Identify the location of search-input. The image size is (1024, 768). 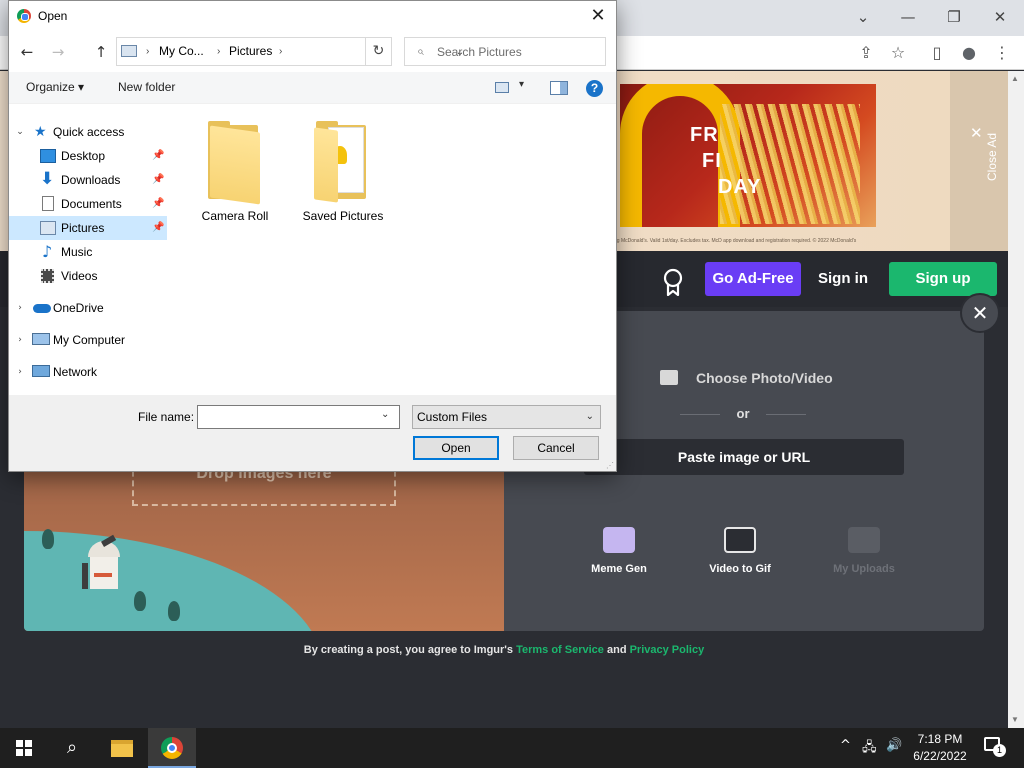
(517, 51).